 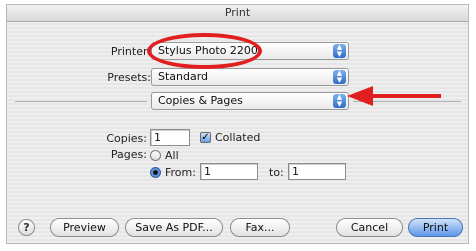 What do you see at coordinates (170, 137) in the screenshot?
I see `copies-field: 1` at bounding box center [170, 137].